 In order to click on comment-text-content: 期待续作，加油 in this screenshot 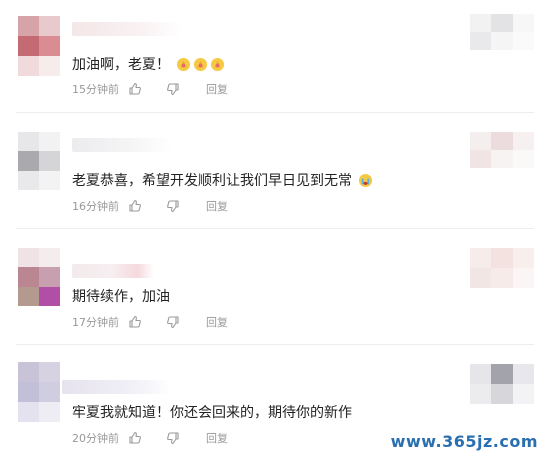, I will do `click(121, 297)`.